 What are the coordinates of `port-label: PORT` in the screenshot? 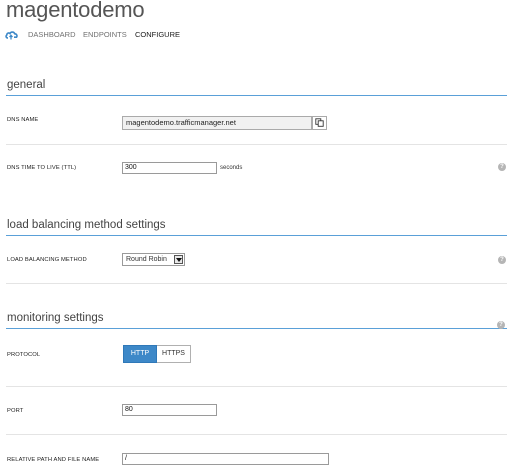 It's located at (15, 411).